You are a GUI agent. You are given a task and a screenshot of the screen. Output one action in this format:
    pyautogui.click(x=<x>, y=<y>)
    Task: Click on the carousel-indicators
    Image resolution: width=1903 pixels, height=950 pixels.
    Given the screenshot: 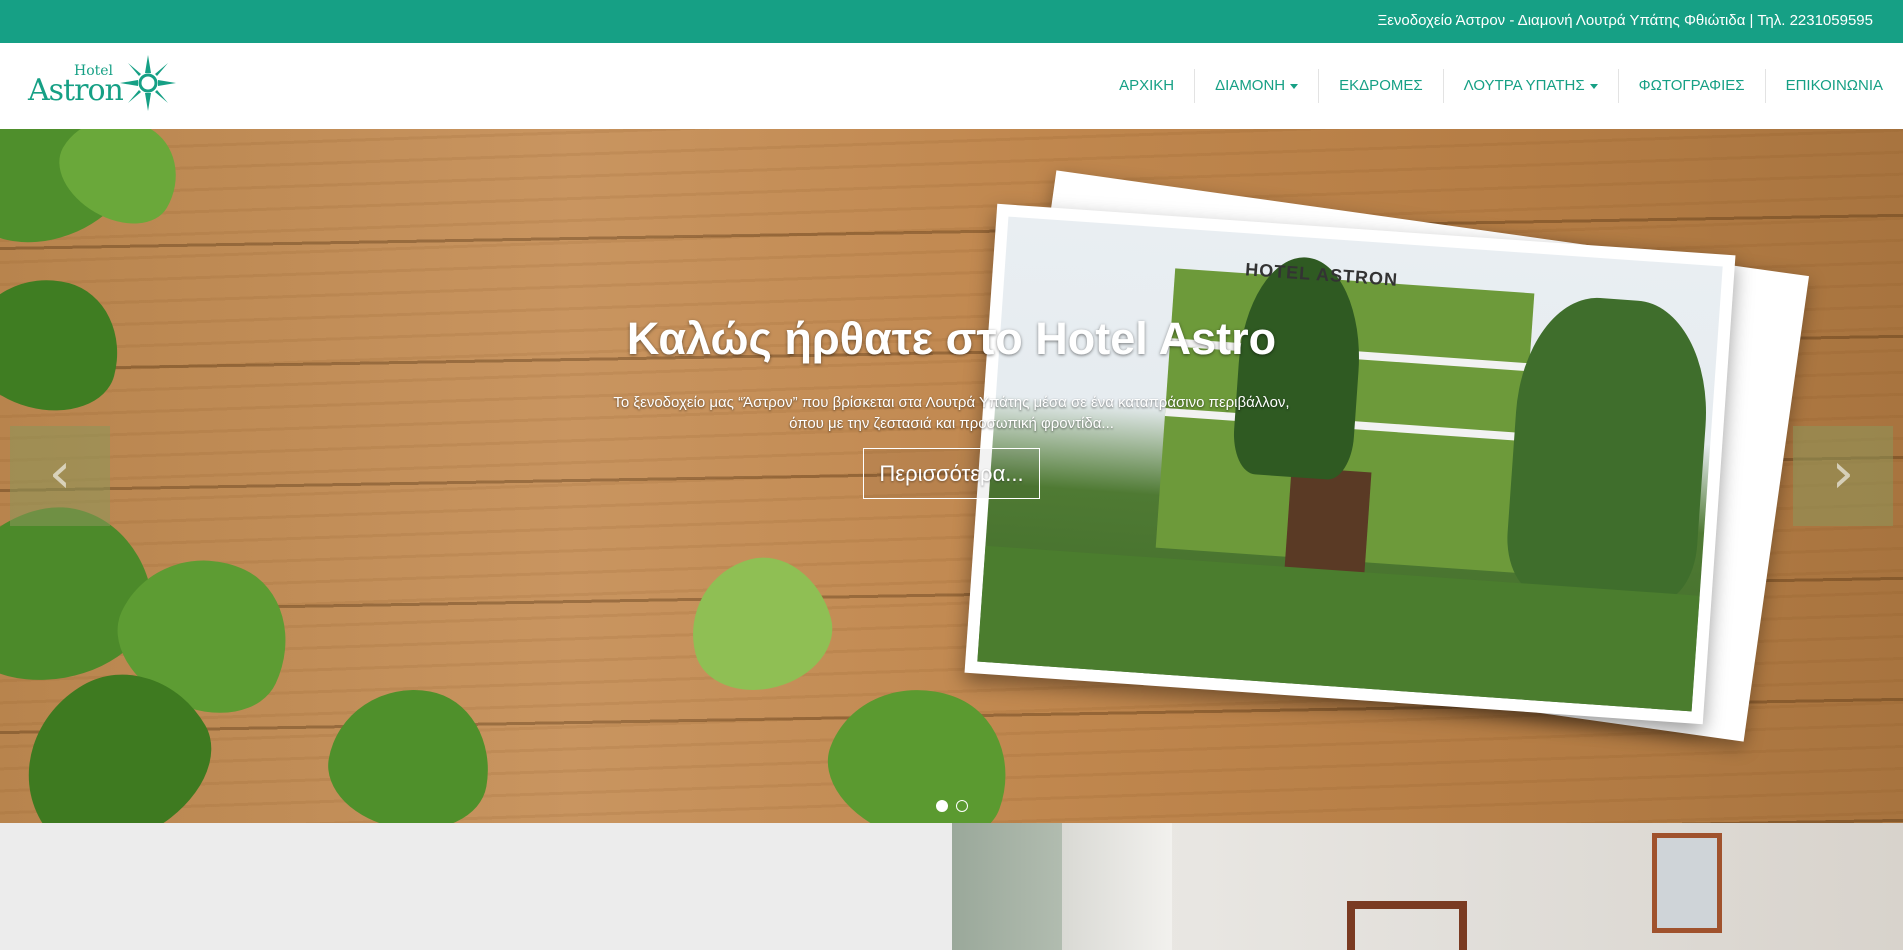 What is the action you would take?
    pyautogui.click(x=952, y=806)
    